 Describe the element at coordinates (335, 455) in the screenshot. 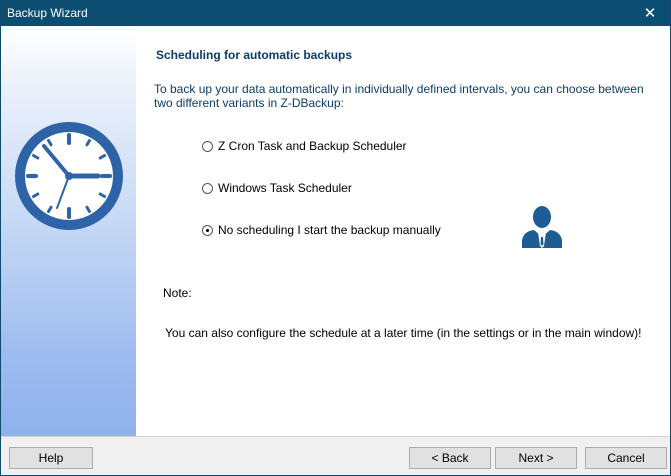

I see `button-bar: Help < Back Next > Cancel` at that location.